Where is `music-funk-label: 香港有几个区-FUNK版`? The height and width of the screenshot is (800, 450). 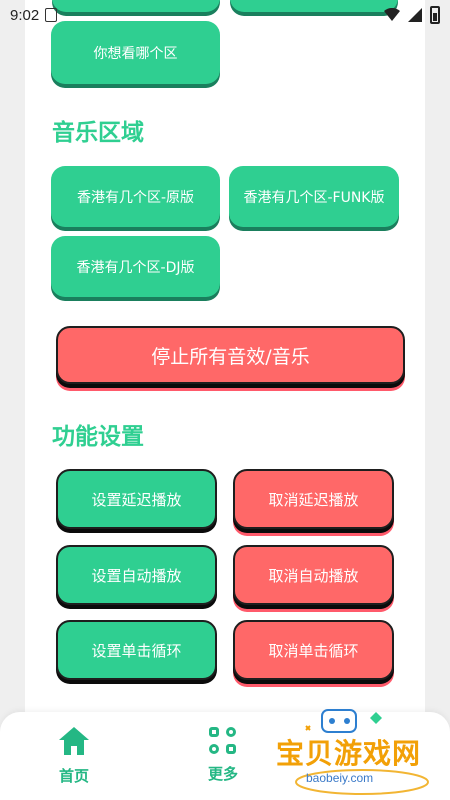
music-funk-label: 香港有几个区-FUNK版 is located at coordinates (314, 197).